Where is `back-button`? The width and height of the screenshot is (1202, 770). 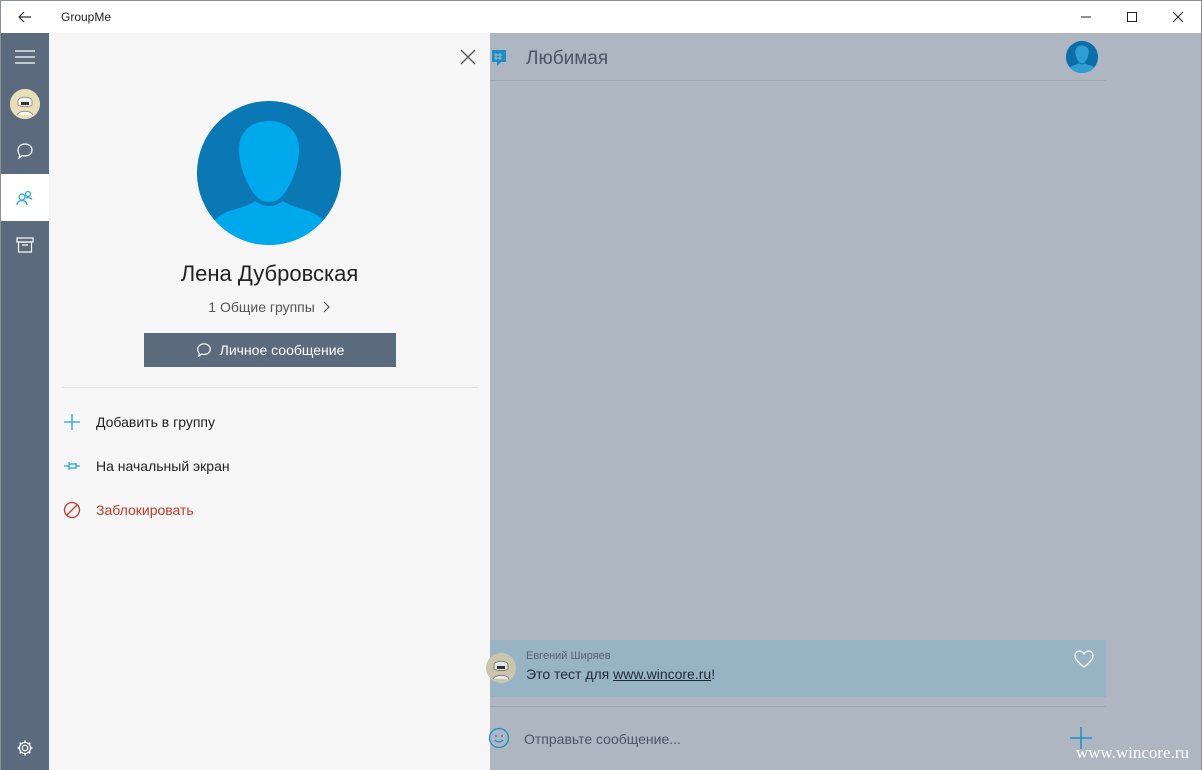 back-button is located at coordinates (25, 17).